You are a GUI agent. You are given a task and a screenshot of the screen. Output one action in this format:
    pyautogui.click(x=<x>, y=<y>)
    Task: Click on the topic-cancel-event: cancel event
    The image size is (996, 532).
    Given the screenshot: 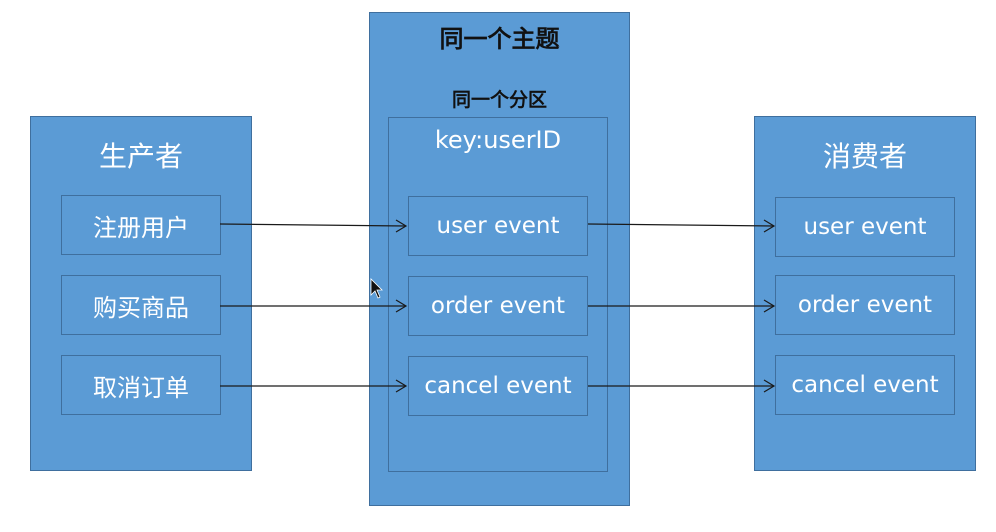 What is the action you would take?
    pyautogui.click(x=498, y=386)
    